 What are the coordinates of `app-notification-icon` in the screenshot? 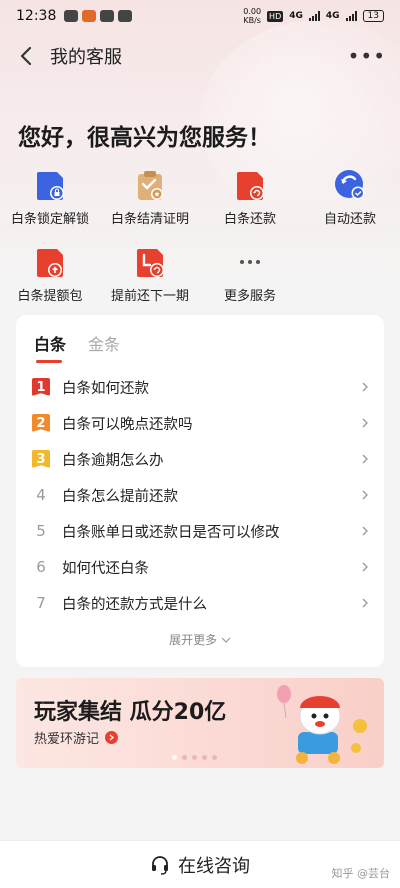 It's located at (89, 16).